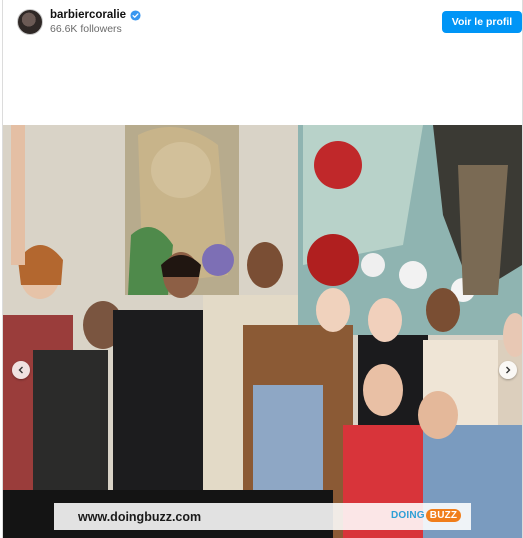 This screenshot has height=538, width=523. Describe the element at coordinates (30, 22) in the screenshot. I see `avatar` at that location.